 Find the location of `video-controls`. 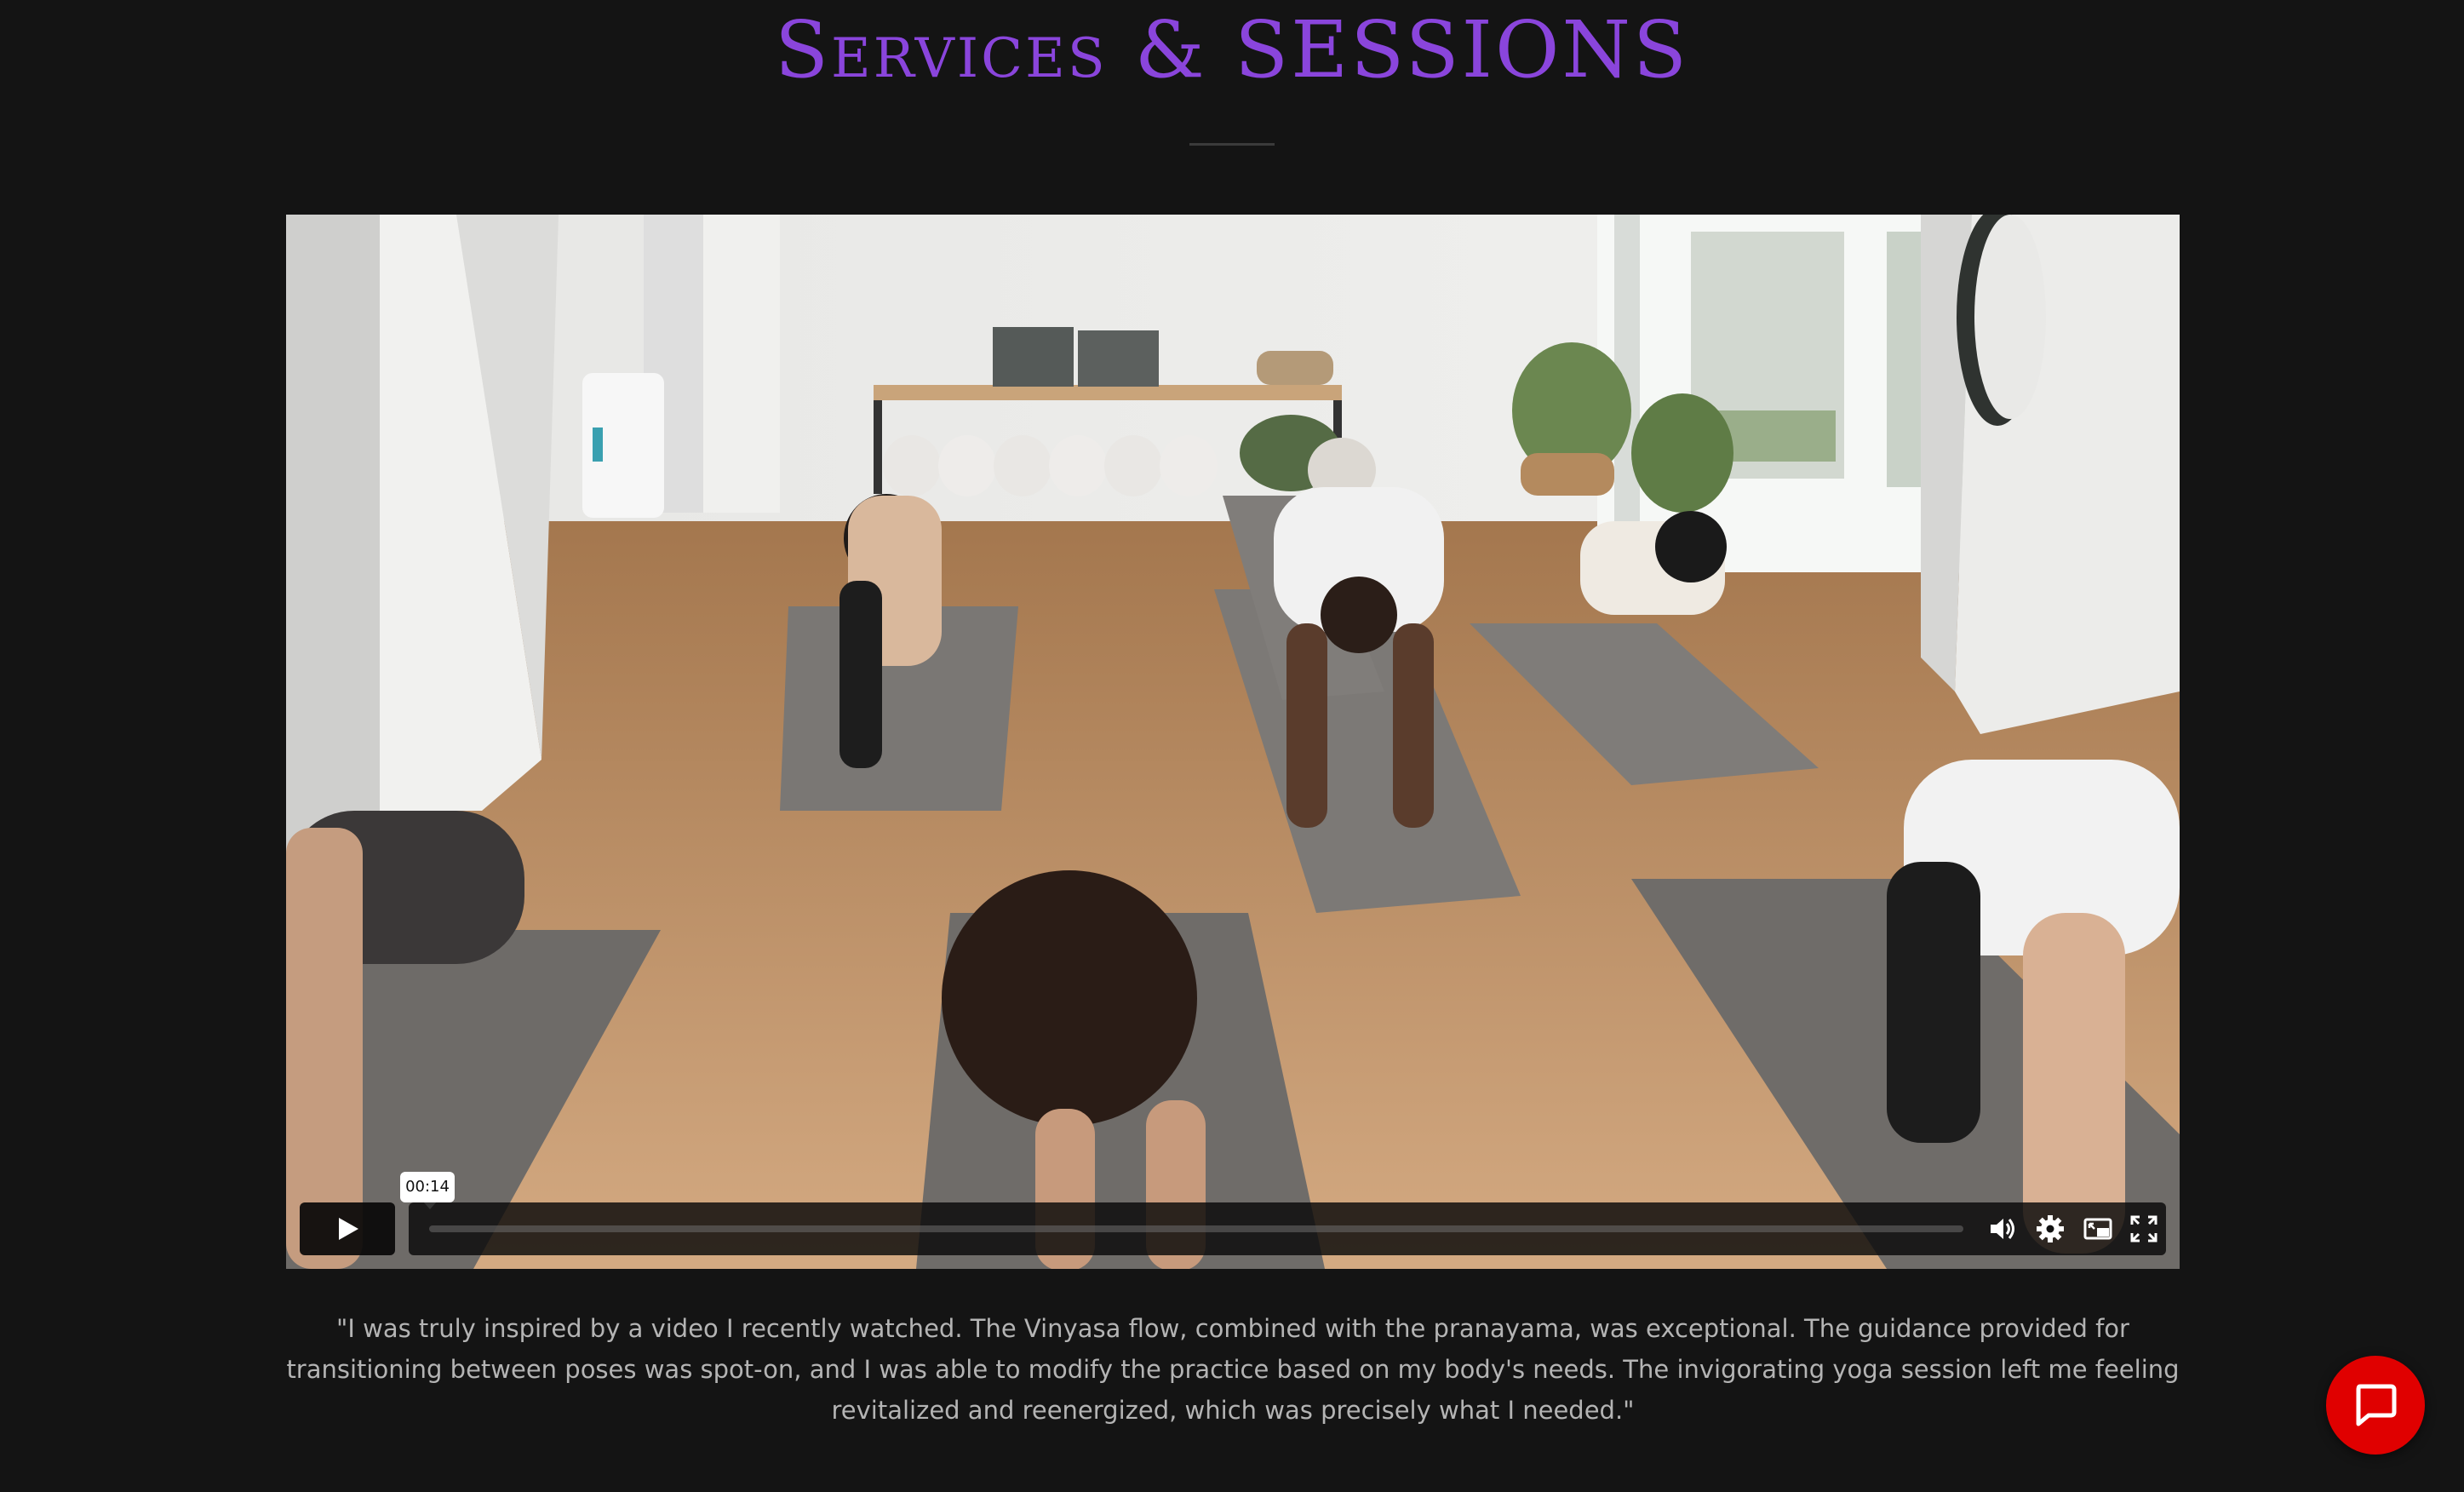

video-controls is located at coordinates (1233, 1228).